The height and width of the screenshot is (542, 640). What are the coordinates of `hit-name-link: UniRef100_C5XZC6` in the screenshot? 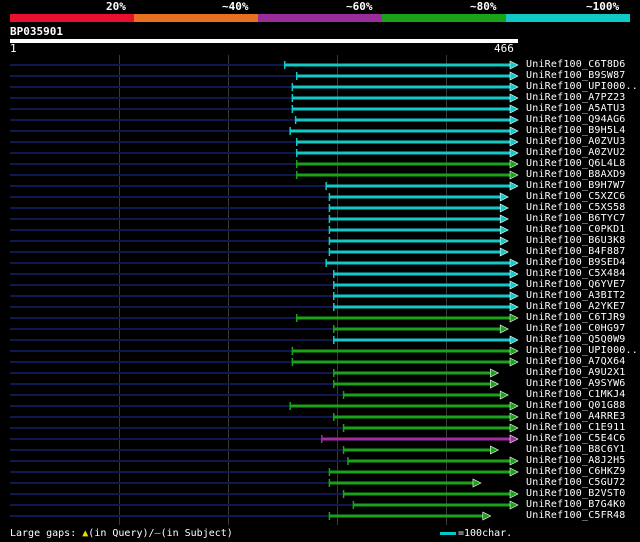 It's located at (576, 196).